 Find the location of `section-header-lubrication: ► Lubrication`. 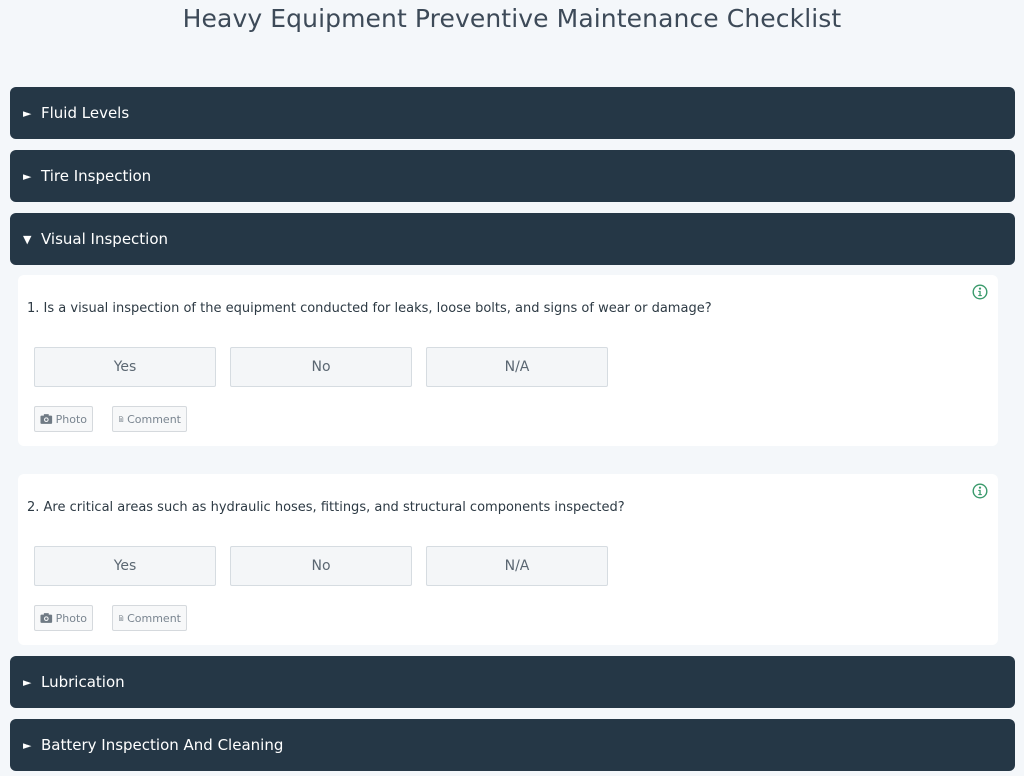

section-header-lubrication: ► Lubrication is located at coordinates (512, 682).